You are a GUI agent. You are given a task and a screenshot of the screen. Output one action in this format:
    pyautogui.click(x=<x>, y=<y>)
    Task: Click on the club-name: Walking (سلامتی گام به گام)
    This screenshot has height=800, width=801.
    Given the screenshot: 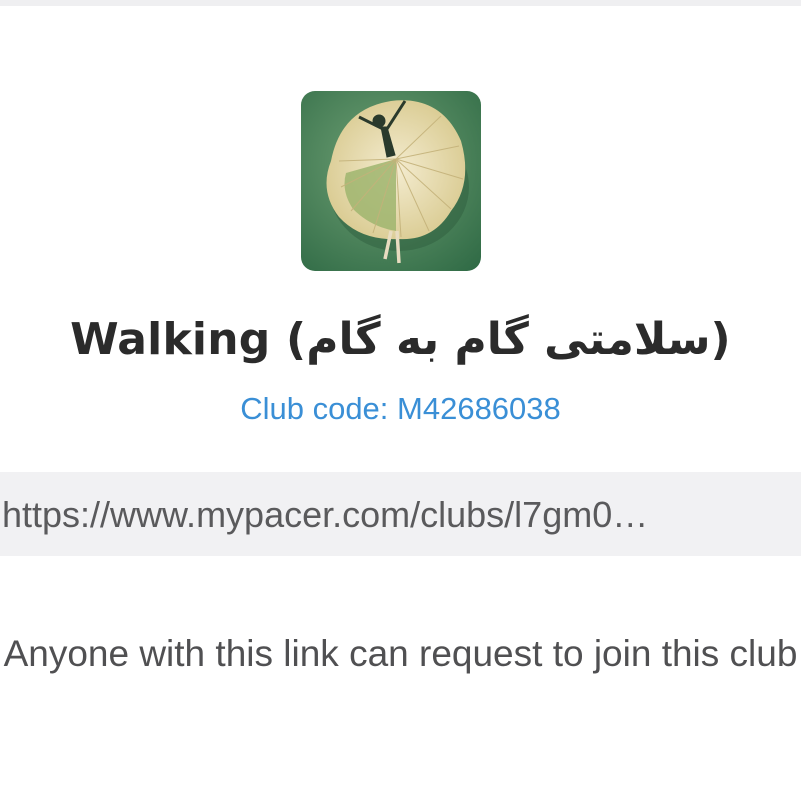 What is the action you would take?
    pyautogui.click(x=400, y=339)
    